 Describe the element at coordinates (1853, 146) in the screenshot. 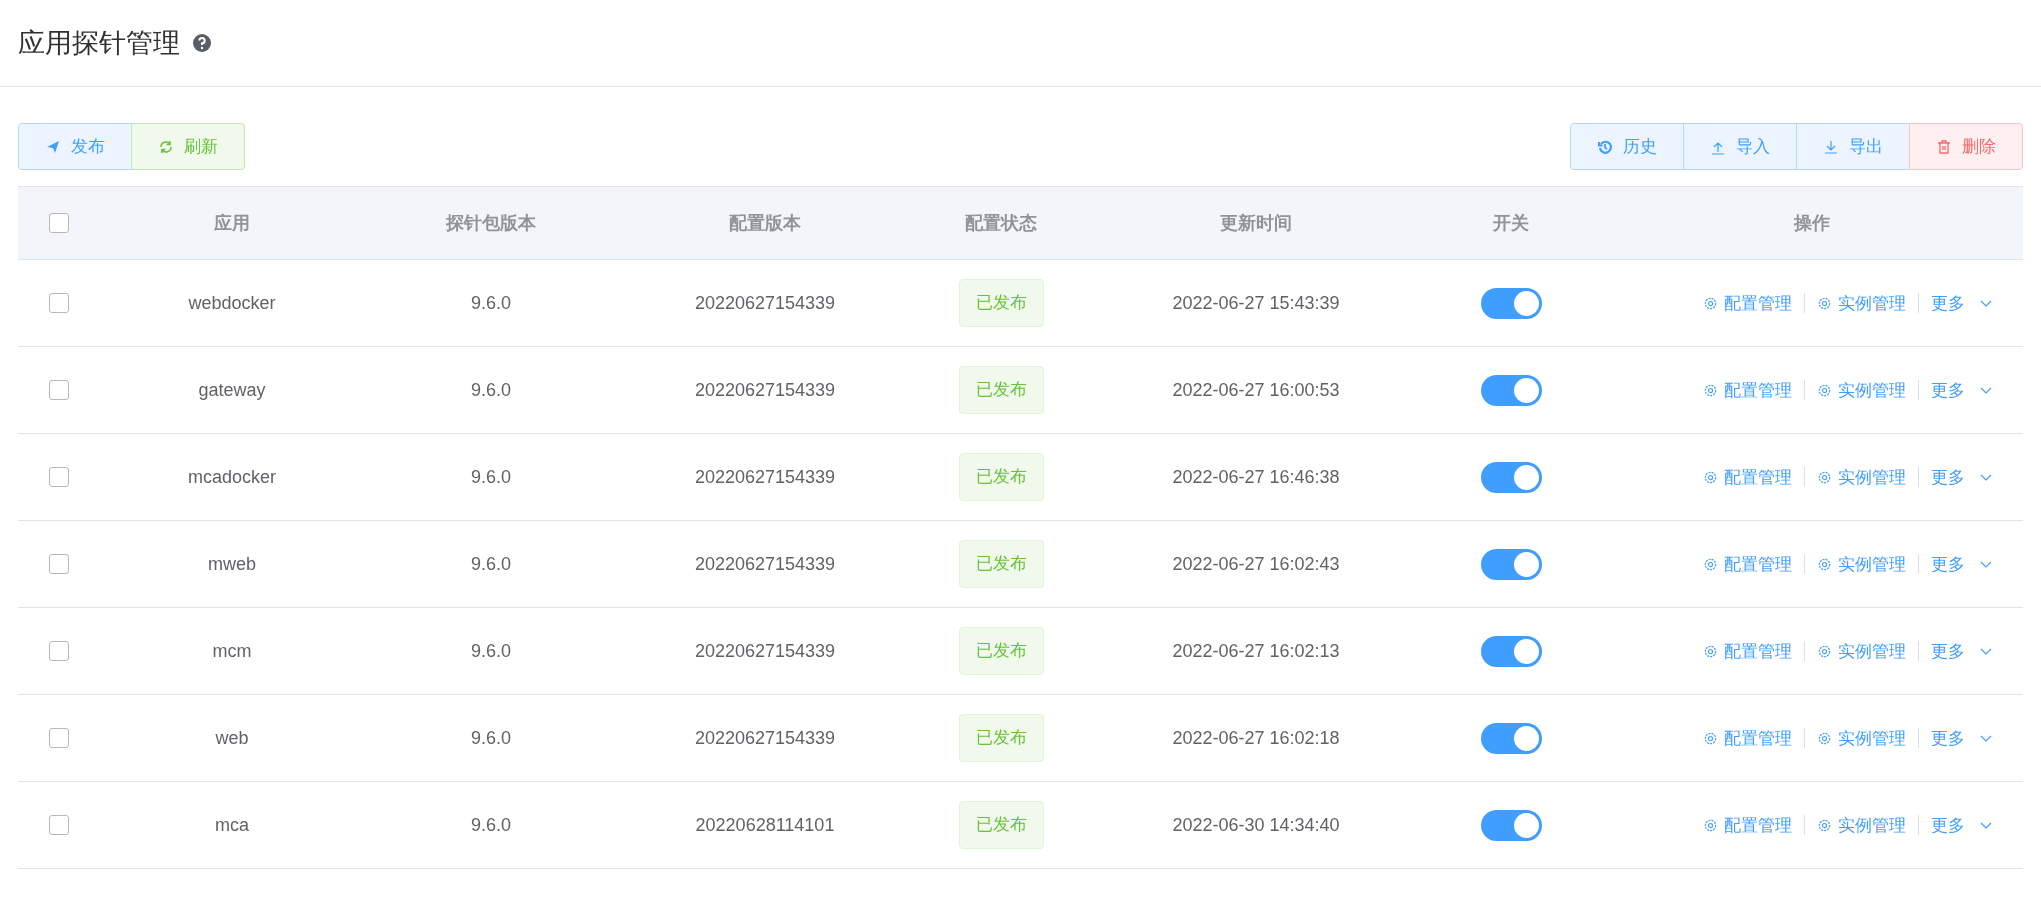

I see `export-button: 导出` at that location.